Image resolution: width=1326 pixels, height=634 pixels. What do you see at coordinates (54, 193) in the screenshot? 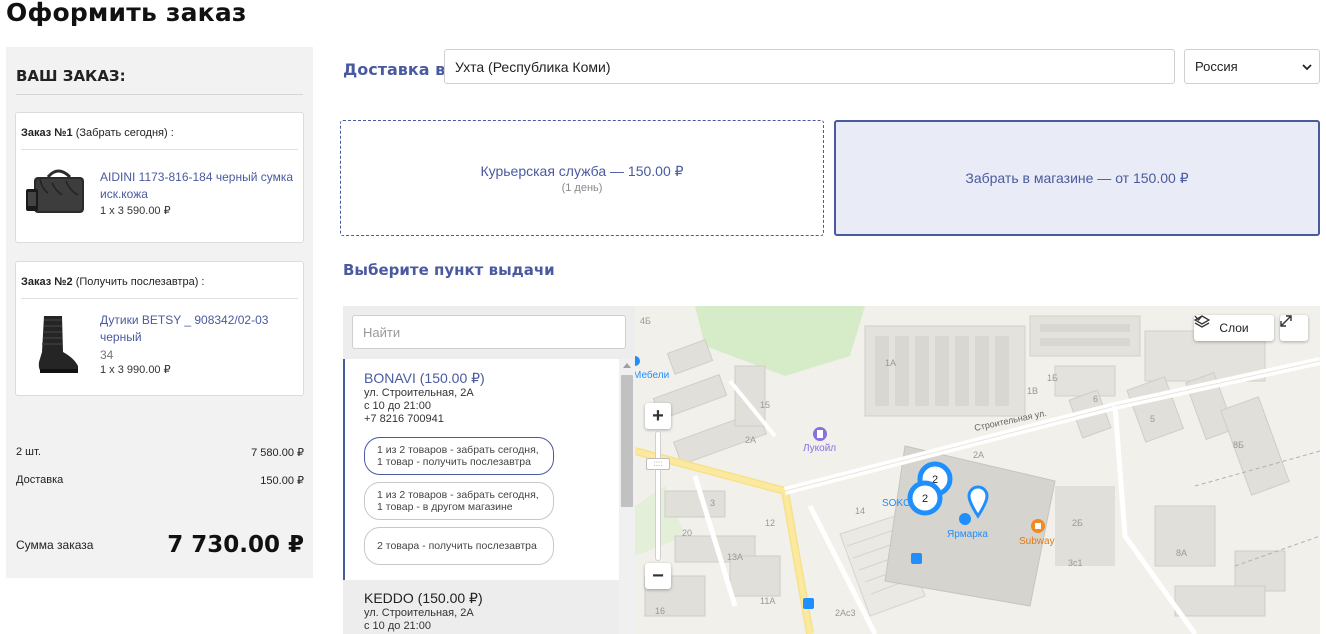
I see `bag-icon` at bounding box center [54, 193].